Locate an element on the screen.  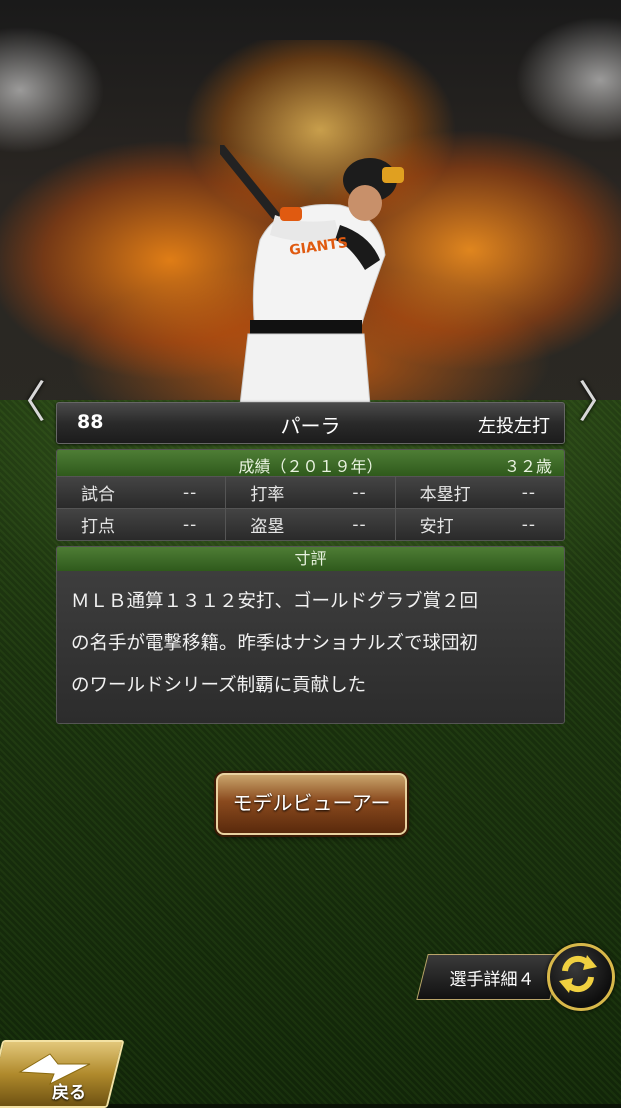
model-viewer-button: モデルビューアー is located at coordinates (311, 804).